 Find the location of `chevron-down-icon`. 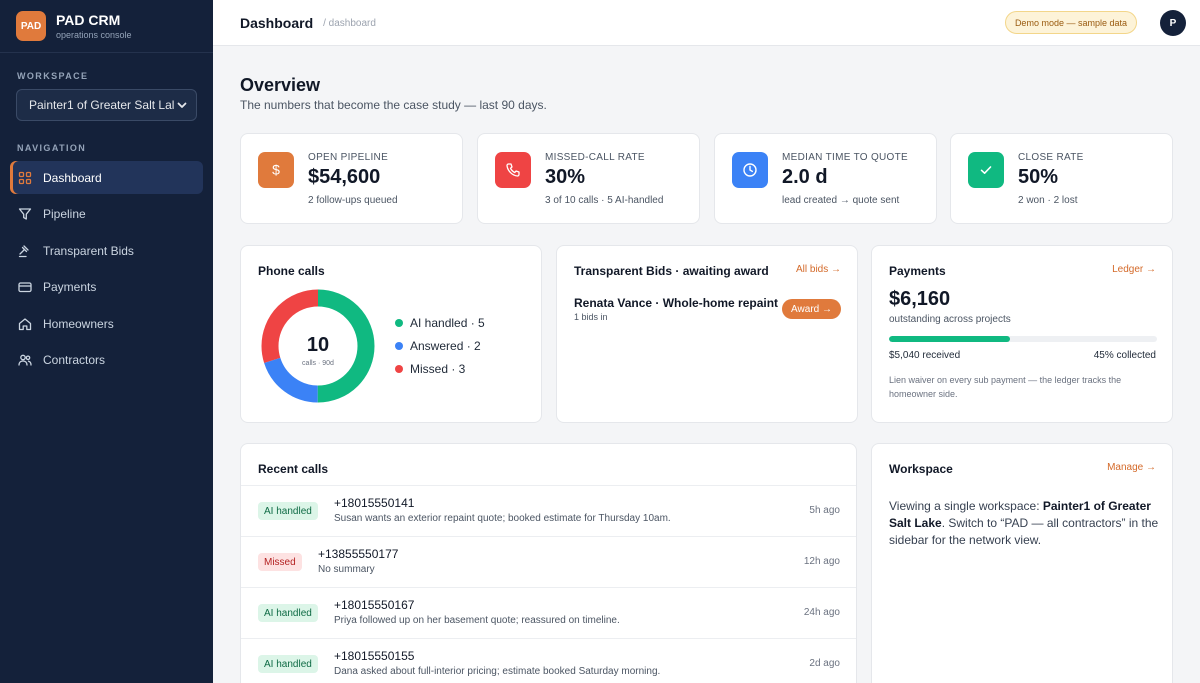

chevron-down-icon is located at coordinates (182, 105).